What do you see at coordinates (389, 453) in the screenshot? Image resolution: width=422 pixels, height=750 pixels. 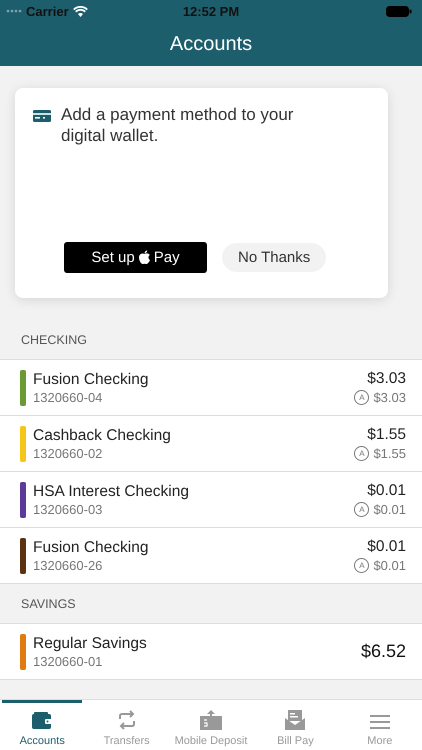 I see `available-balance: $1.55` at bounding box center [389, 453].